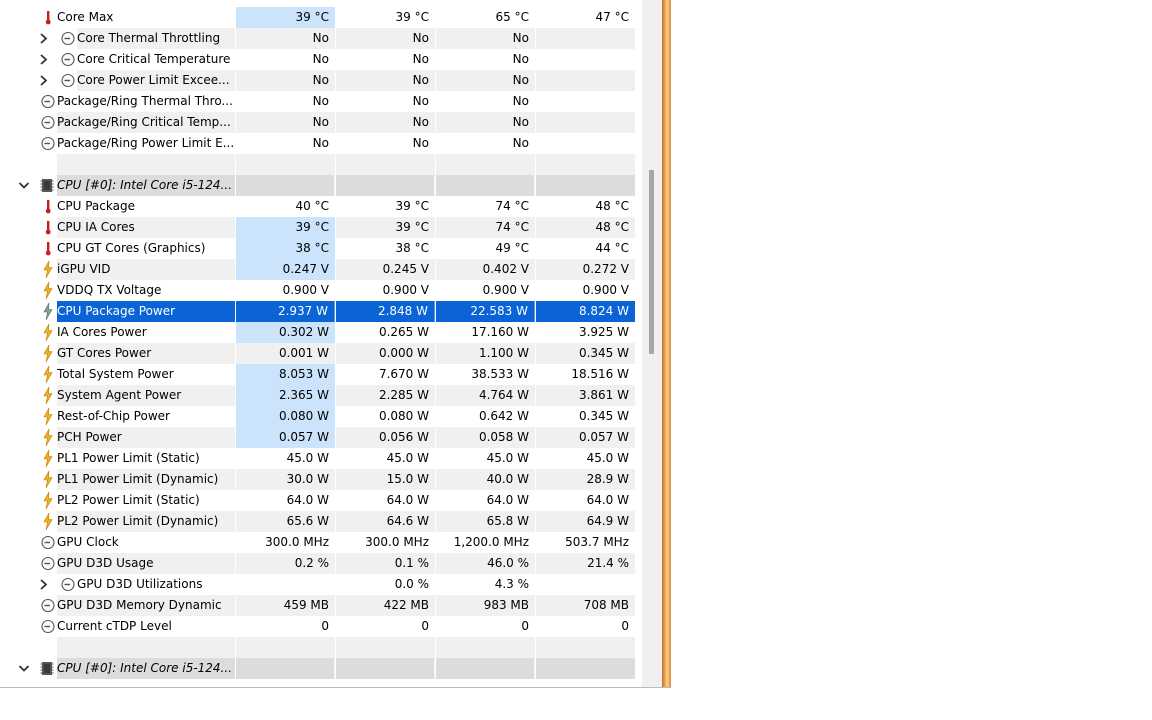 Image resolution: width=1152 pixels, height=720 pixels. Describe the element at coordinates (318, 143) in the screenshot. I see `sensor-row: Package/Ring Power Limit E... No No No` at that location.